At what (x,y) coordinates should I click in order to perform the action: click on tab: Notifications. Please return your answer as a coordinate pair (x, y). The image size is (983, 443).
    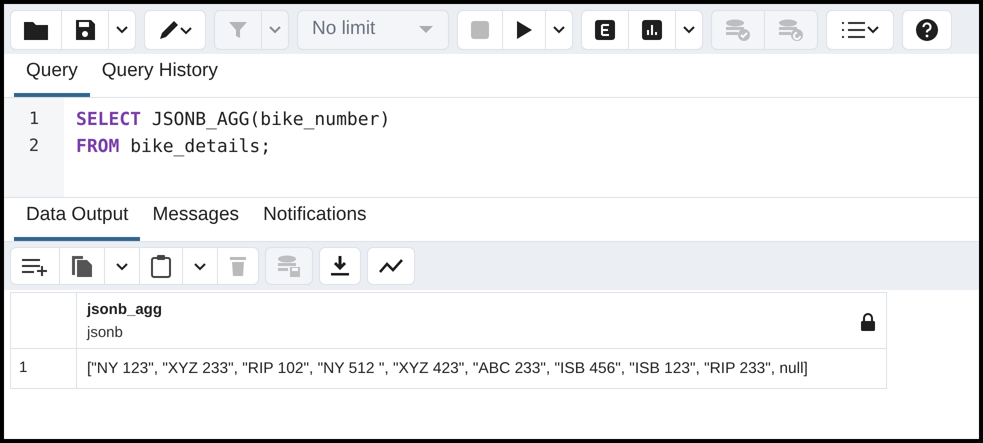
    Looking at the image, I should click on (315, 220).